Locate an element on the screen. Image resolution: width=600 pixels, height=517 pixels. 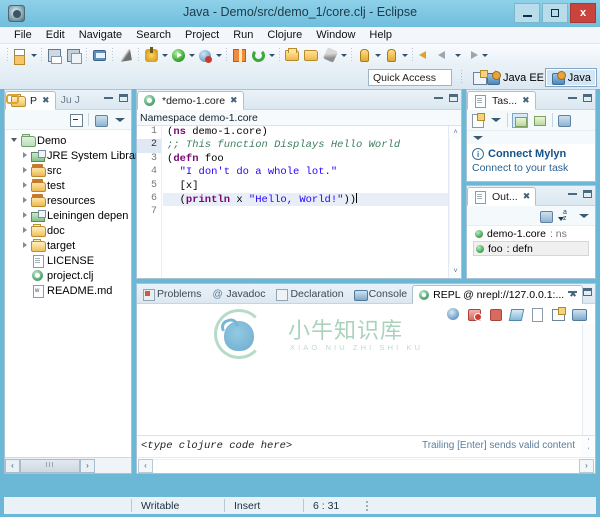
new-wizard-icon is located at coordinates (20, 56).